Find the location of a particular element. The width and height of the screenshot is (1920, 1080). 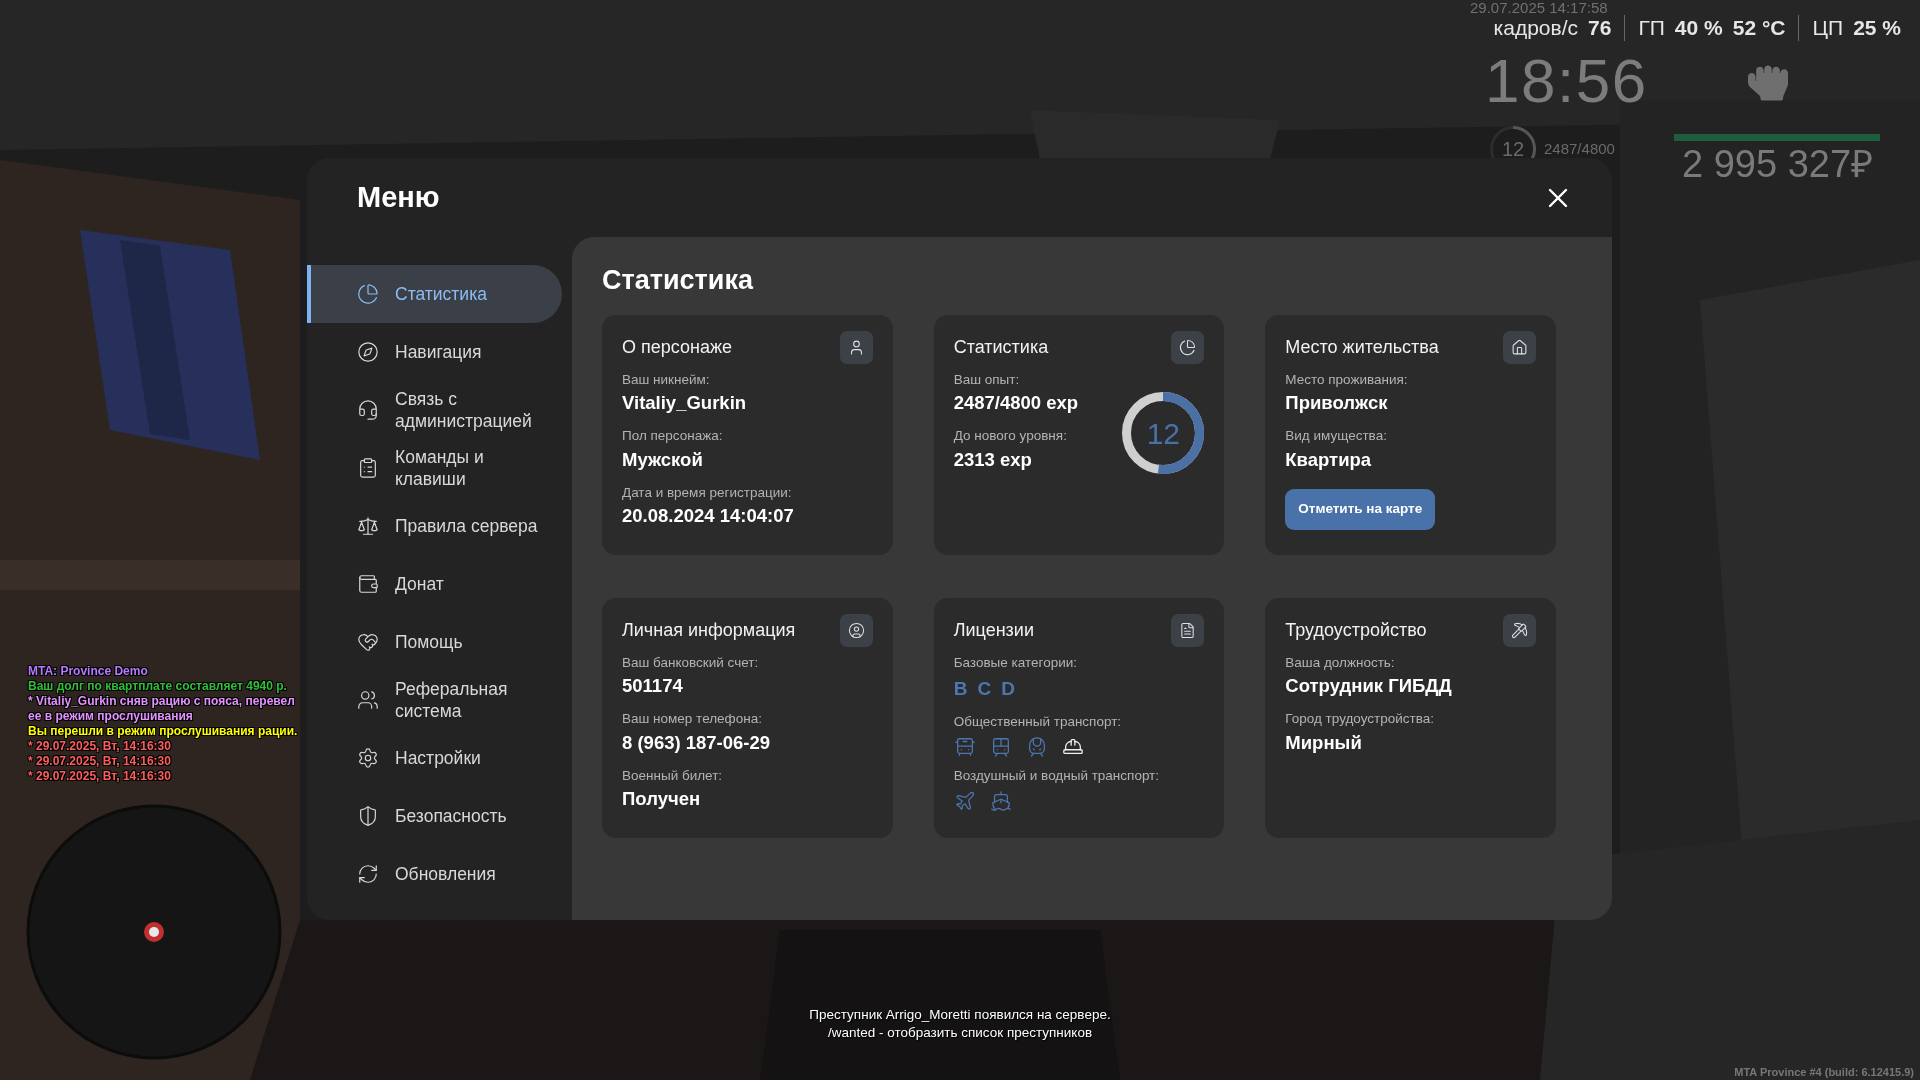

sidebar-item: Обновления is located at coordinates (434, 874).